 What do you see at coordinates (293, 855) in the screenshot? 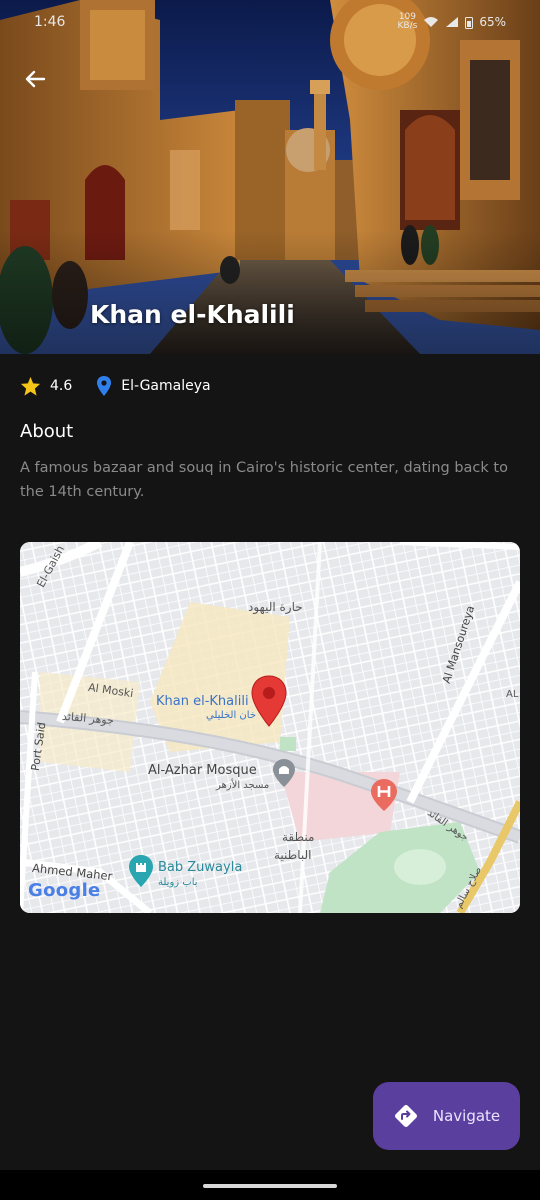
I see `map-label-batneya-2: الباطنية` at bounding box center [293, 855].